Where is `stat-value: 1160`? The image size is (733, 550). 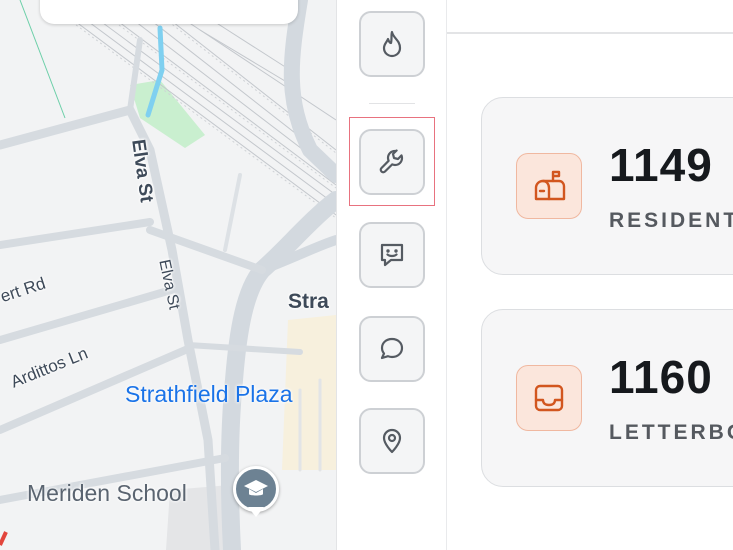 stat-value: 1160 is located at coordinates (661, 377).